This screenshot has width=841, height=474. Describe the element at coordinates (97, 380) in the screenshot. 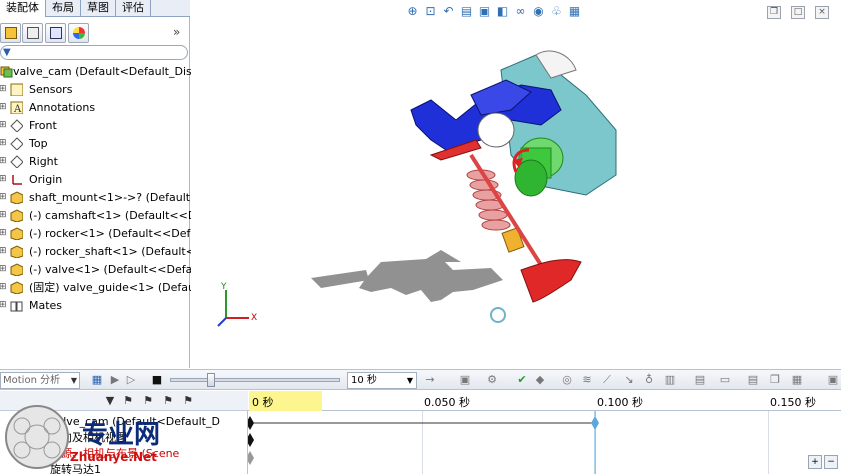

I see `calculate-icon: ▦` at that location.